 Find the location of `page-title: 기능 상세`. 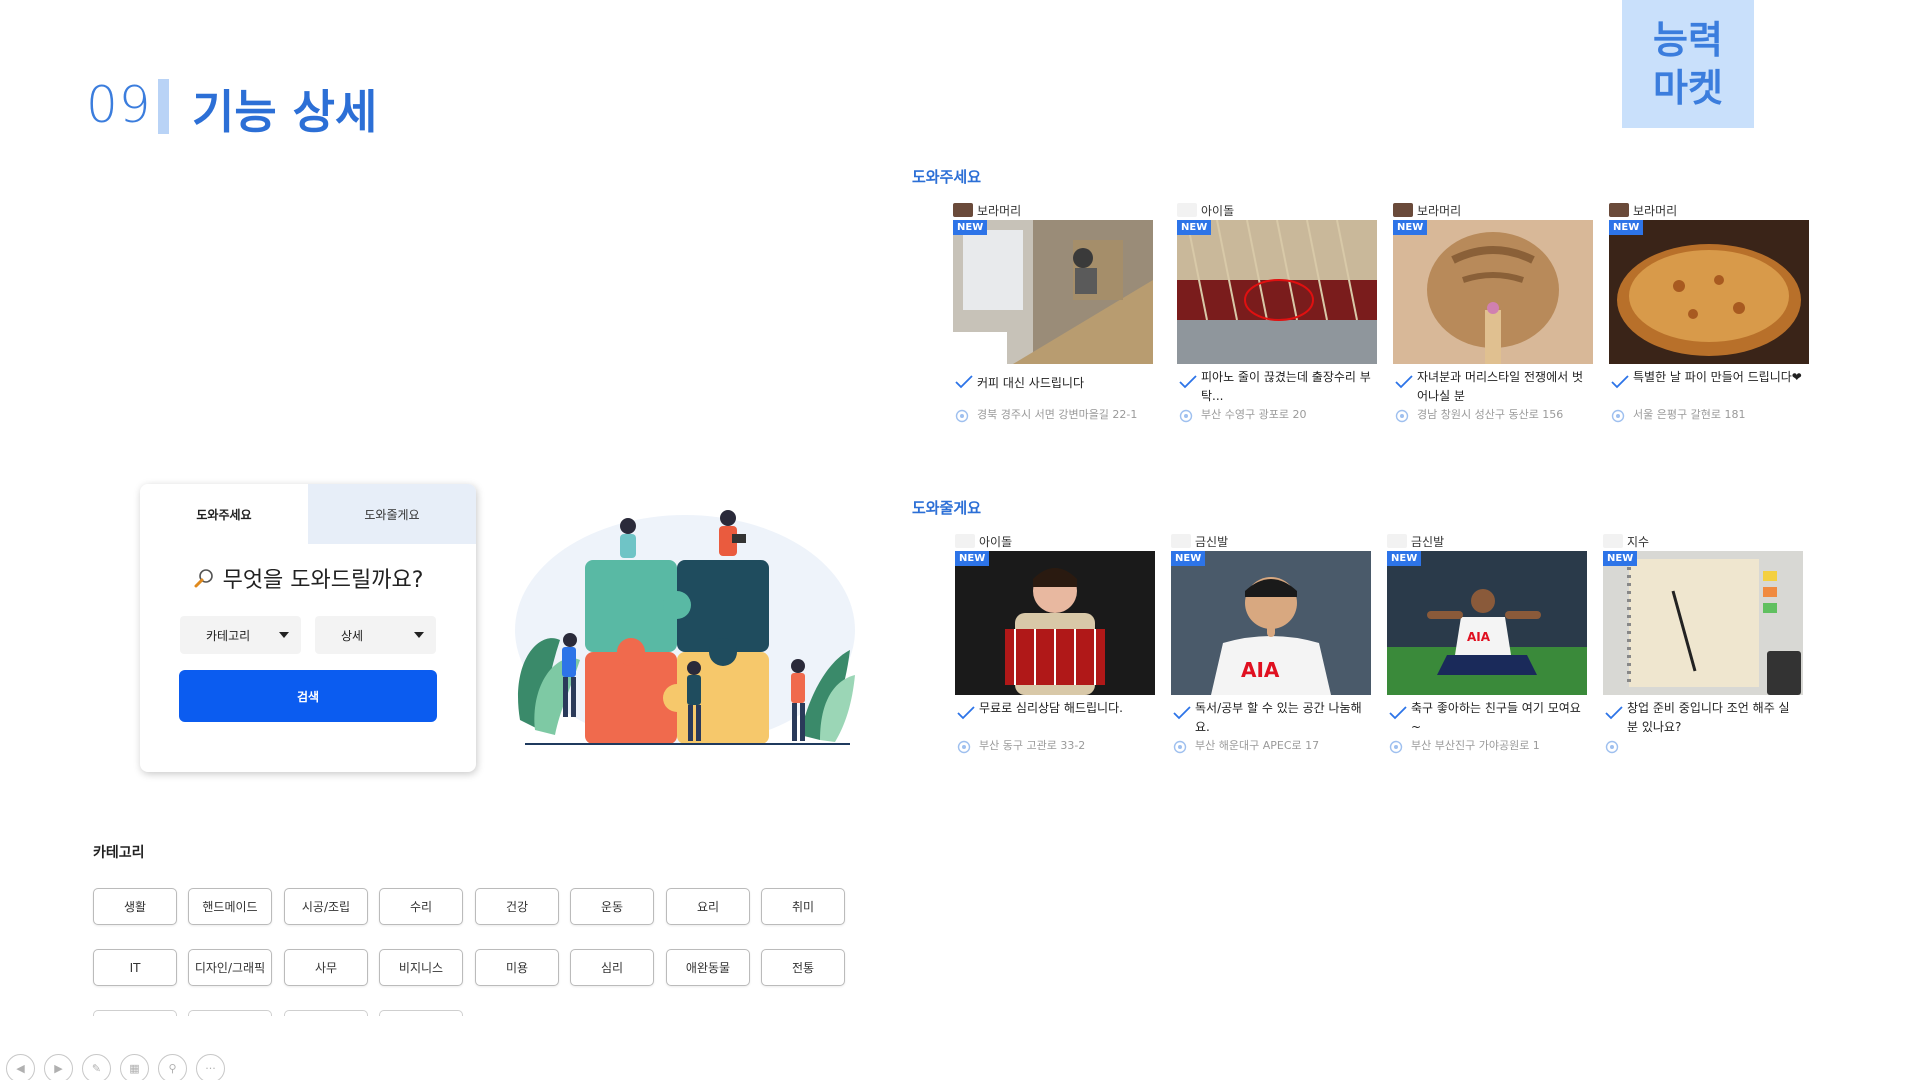

page-title: 기능 상세 is located at coordinates (285, 112).